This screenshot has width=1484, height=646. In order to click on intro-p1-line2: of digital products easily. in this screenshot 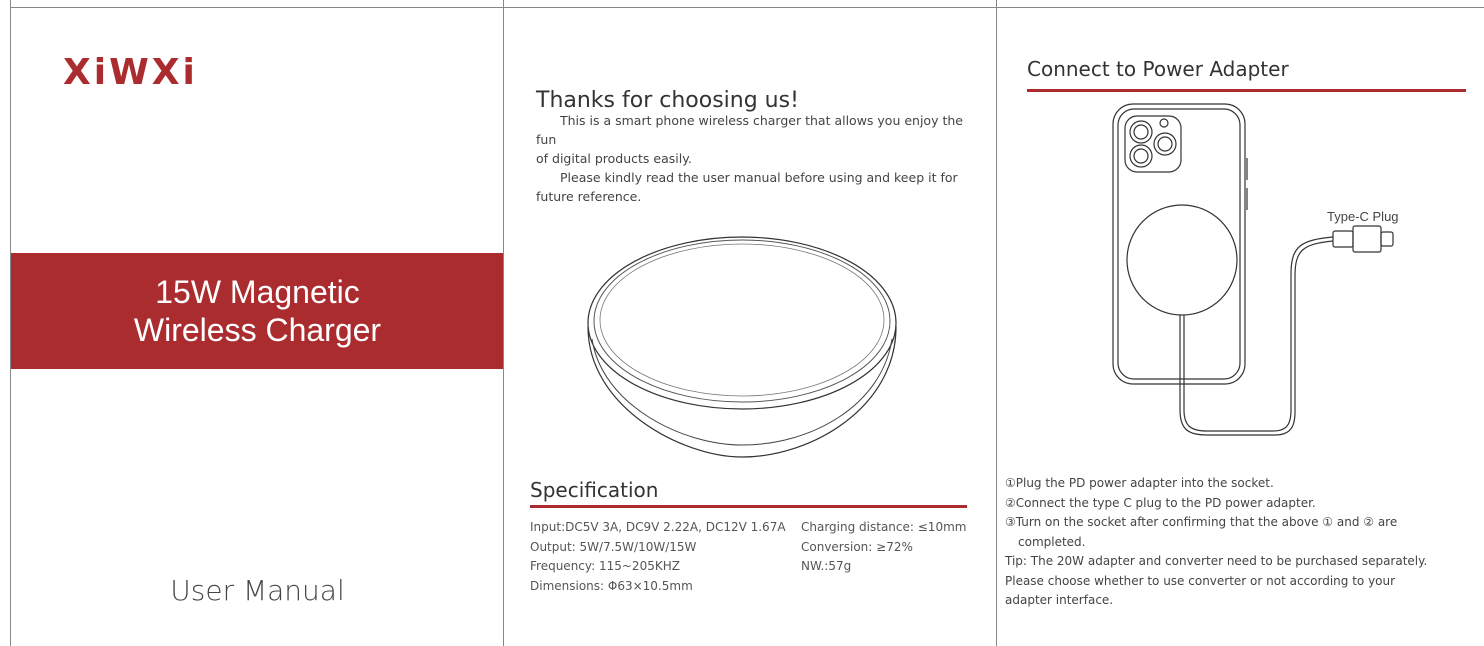, I will do `click(614, 158)`.